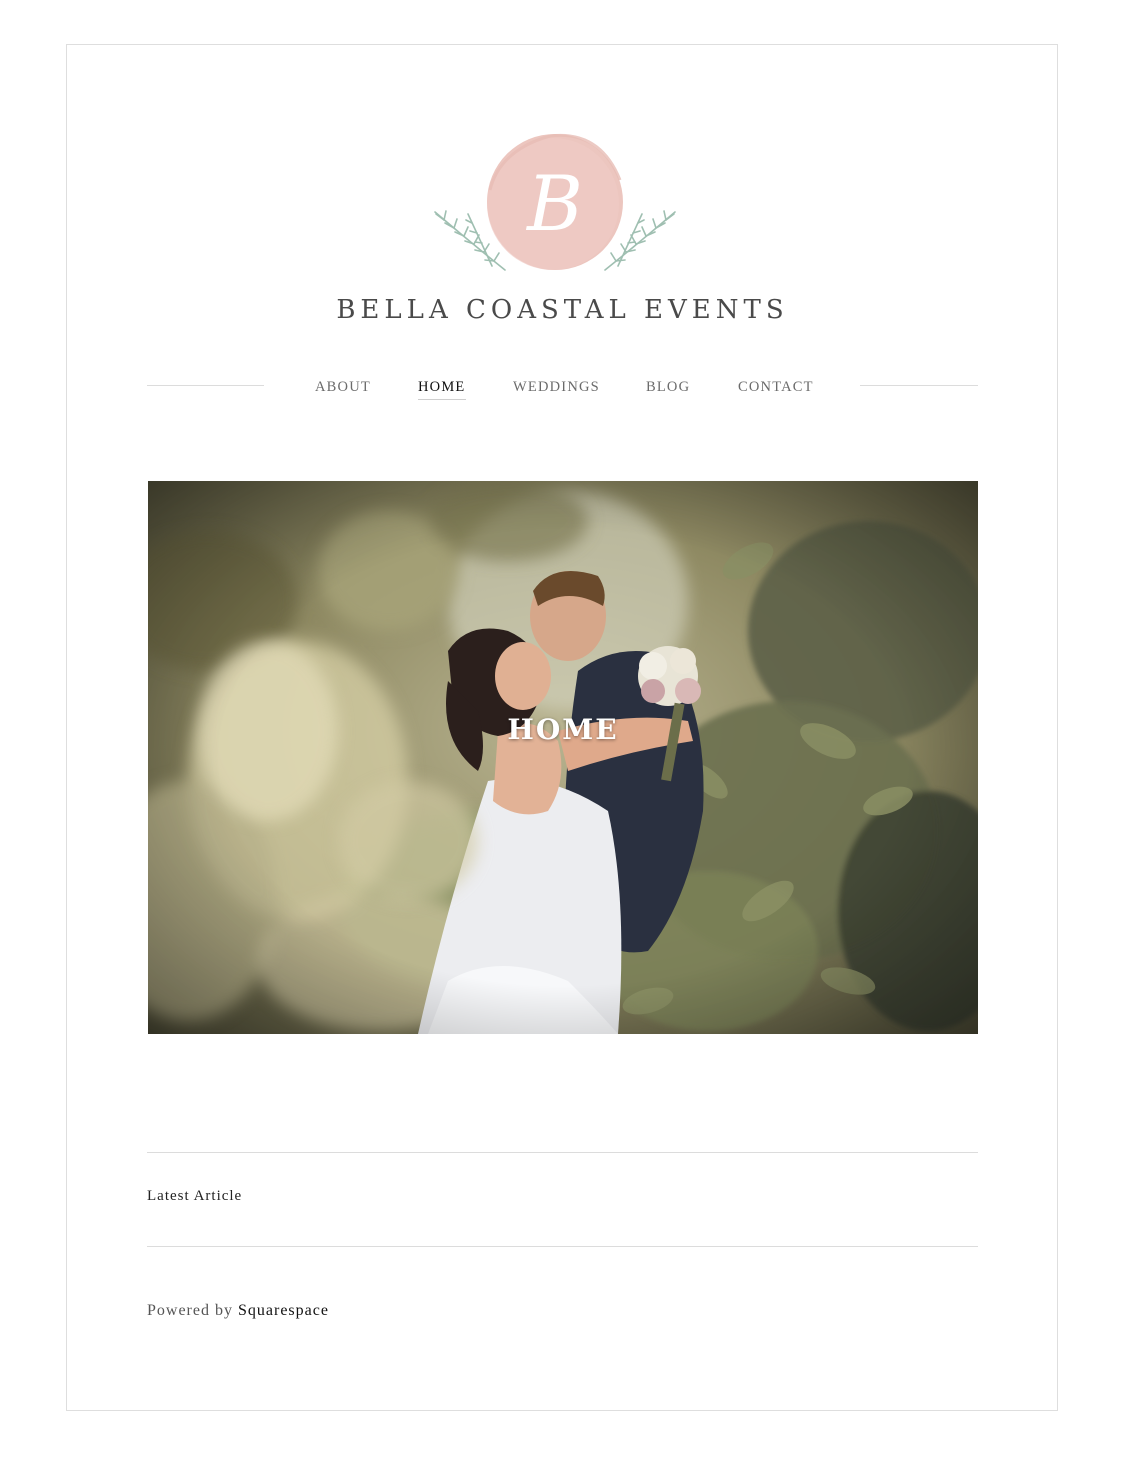 This screenshot has height=1463, width=1125. What do you see at coordinates (562, 1152) in the screenshot?
I see `divider-top` at bounding box center [562, 1152].